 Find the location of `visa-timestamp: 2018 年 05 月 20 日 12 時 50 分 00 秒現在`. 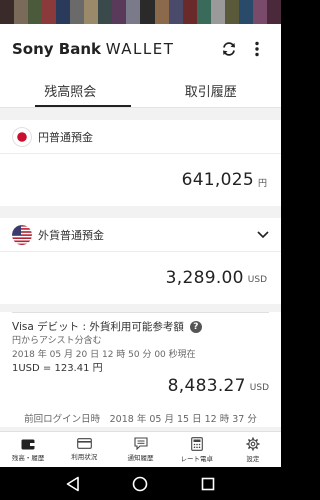

visa-timestamp: 2018 年 05 月 20 日 12 時 50 分 00 秒現在 is located at coordinates (104, 355).